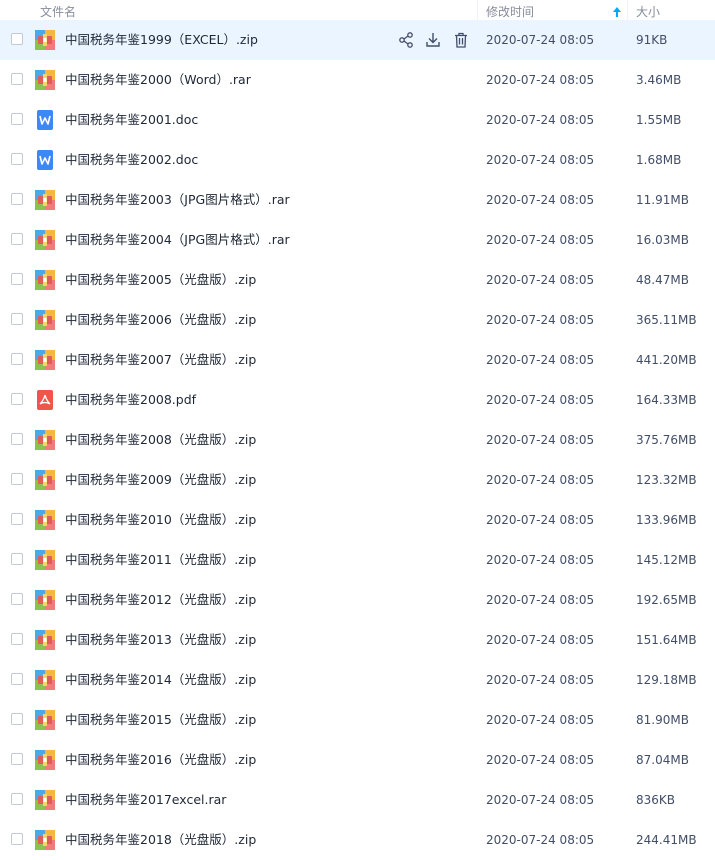  What do you see at coordinates (160, 440) in the screenshot?
I see `file-name: 中国税务年鉴2008（光盘版）.zip` at bounding box center [160, 440].